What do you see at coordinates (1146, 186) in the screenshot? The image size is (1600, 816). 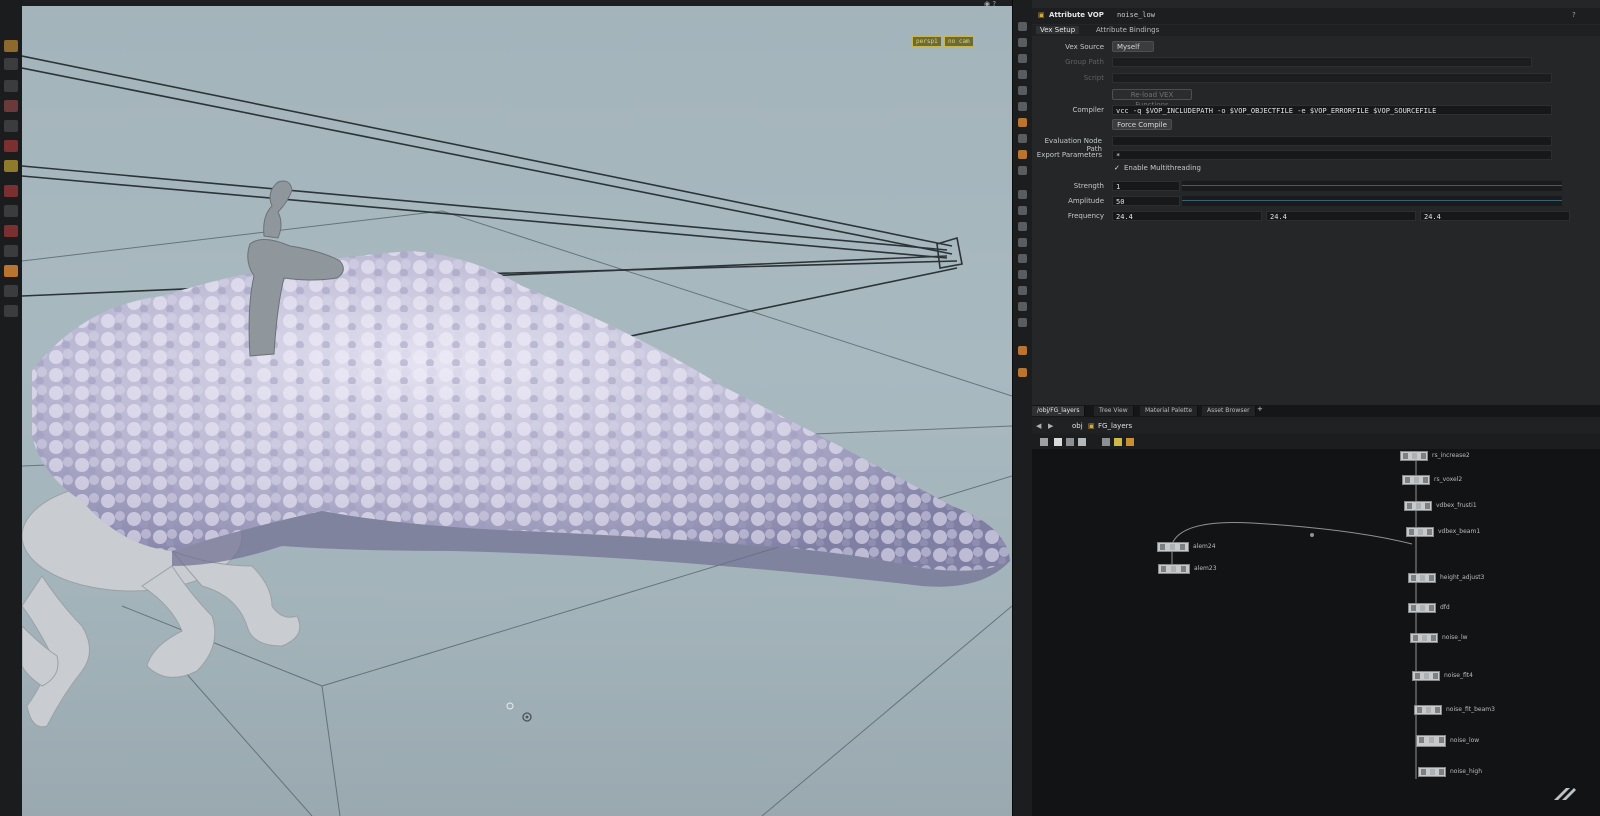 I see `strength-field: 1` at bounding box center [1146, 186].